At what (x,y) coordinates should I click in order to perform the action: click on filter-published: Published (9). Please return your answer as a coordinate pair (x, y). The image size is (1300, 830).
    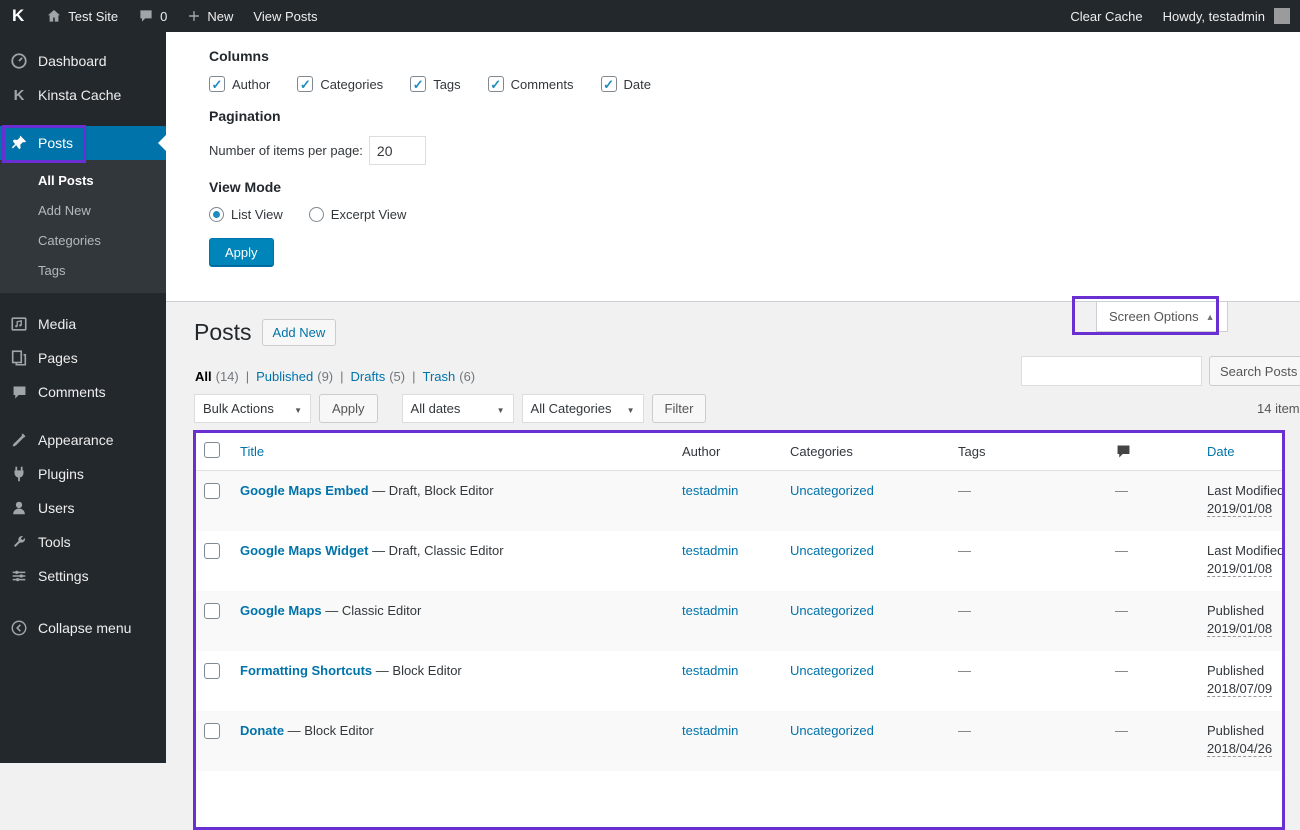
    Looking at the image, I should click on (303, 376).